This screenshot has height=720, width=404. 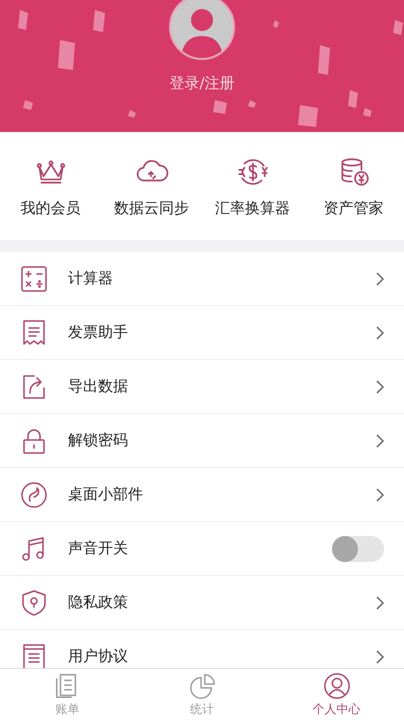 What do you see at coordinates (202, 686) in the screenshot?
I see `pie-chart-icon` at bounding box center [202, 686].